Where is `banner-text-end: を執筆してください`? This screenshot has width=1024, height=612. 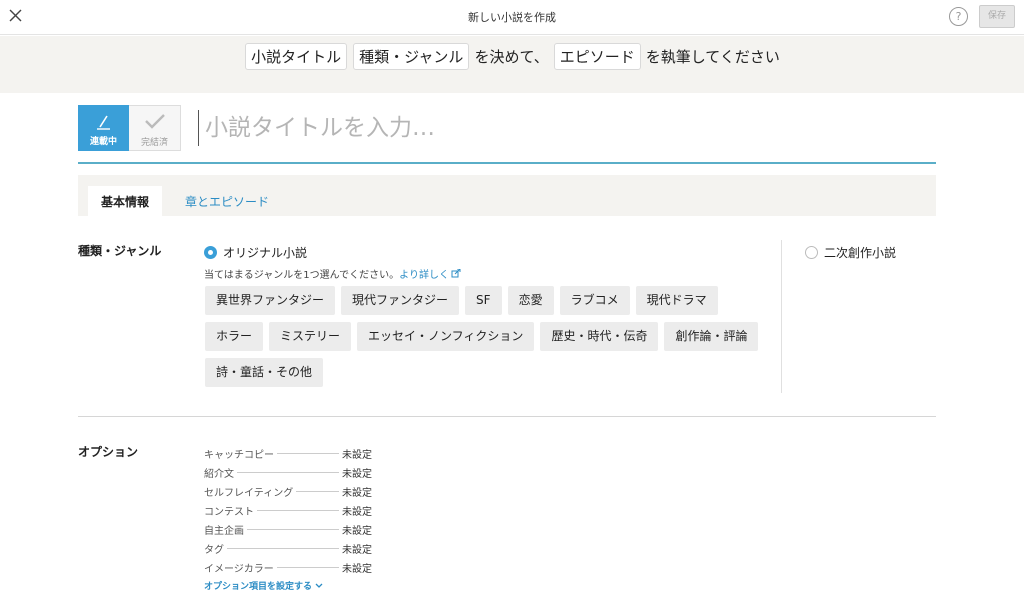
banner-text-end: を執筆してください is located at coordinates (712, 57).